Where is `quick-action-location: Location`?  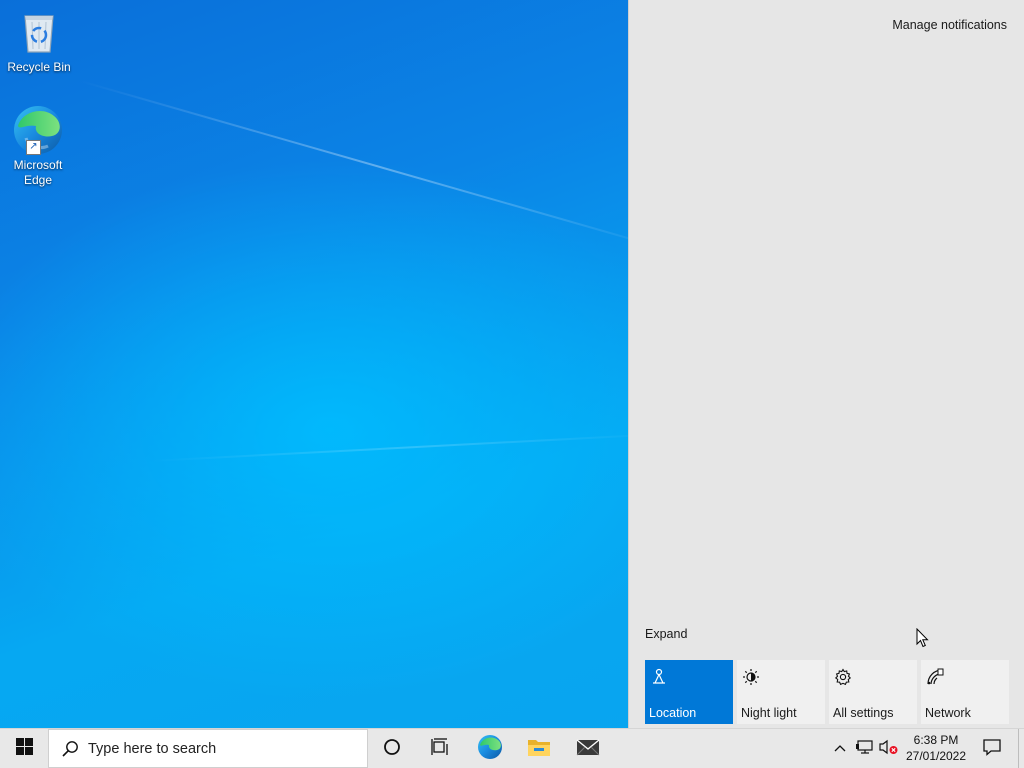 quick-action-location: Location is located at coordinates (689, 692).